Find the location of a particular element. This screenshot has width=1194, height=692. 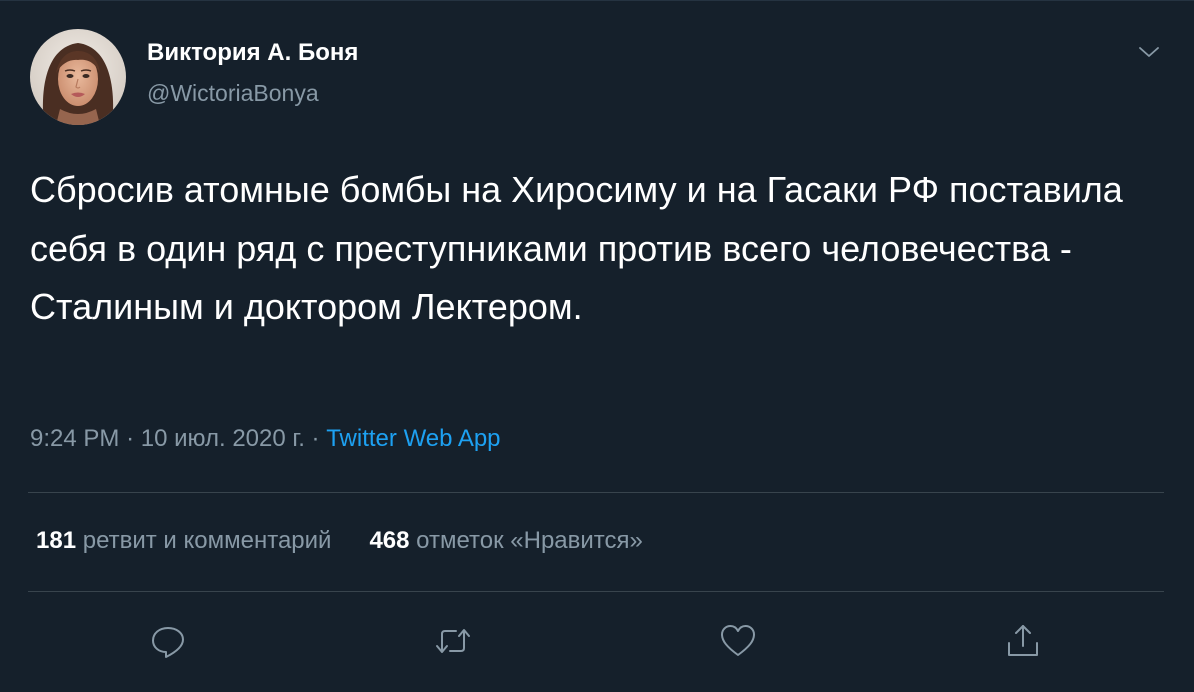

avatar-image is located at coordinates (78, 77).